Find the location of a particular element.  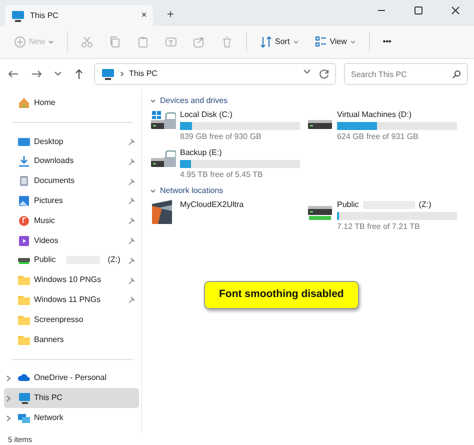

search-icon is located at coordinates (456, 74).